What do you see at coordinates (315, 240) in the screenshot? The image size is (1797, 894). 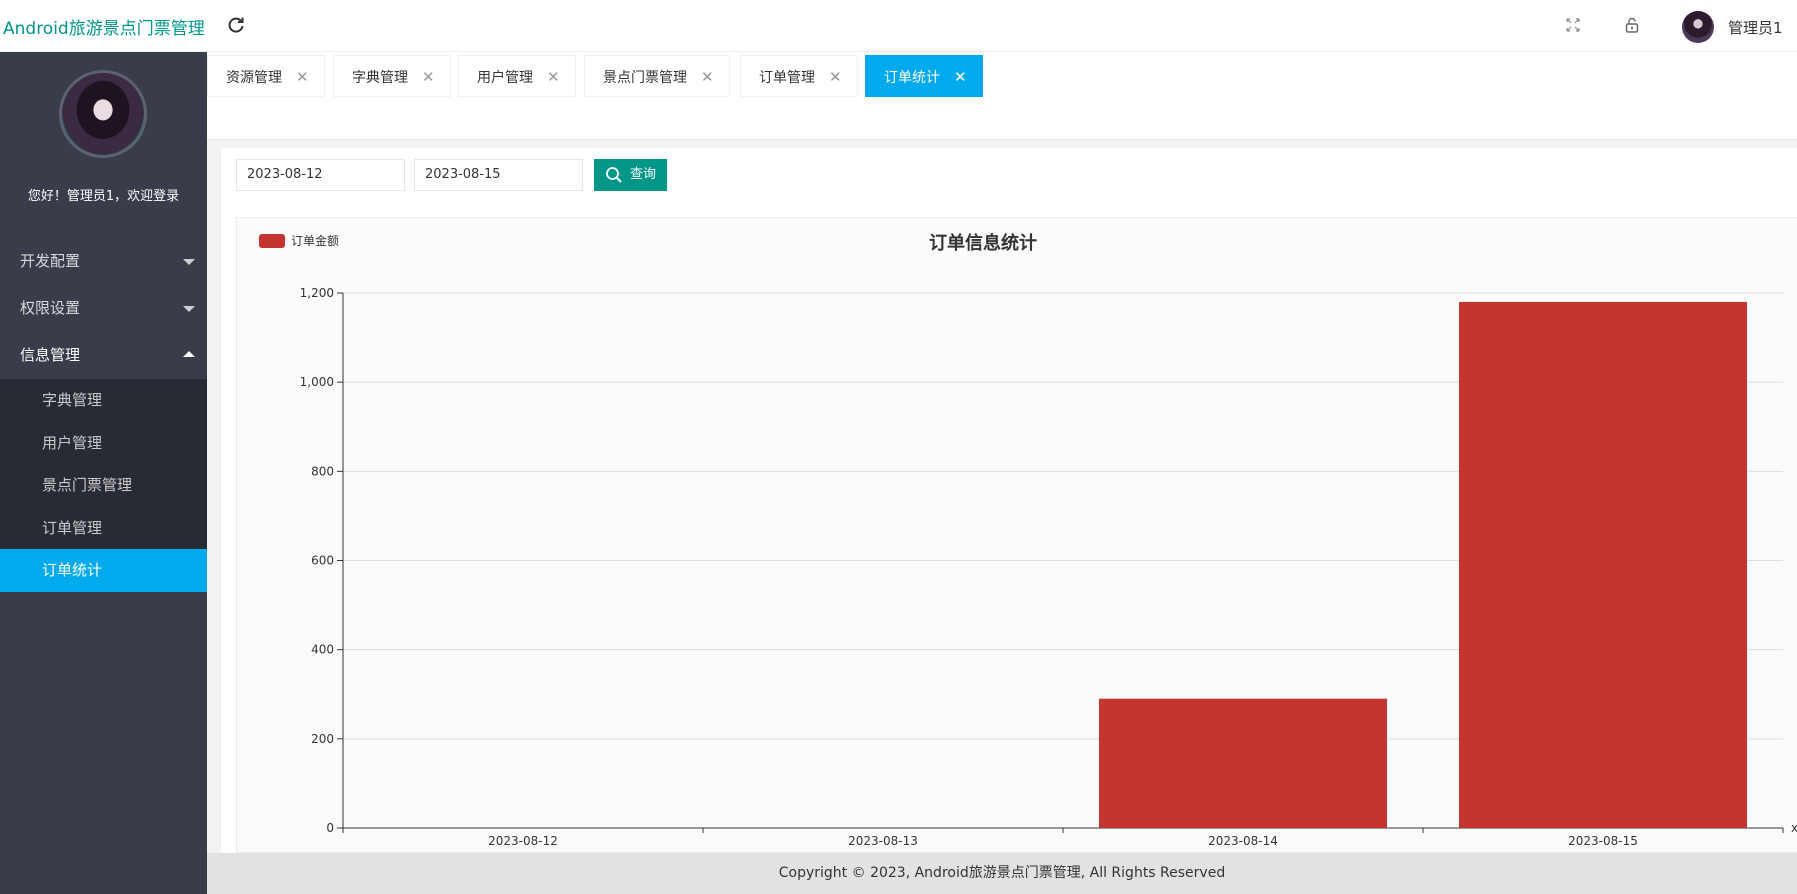 I see `legend-label: 订单金额` at bounding box center [315, 240].